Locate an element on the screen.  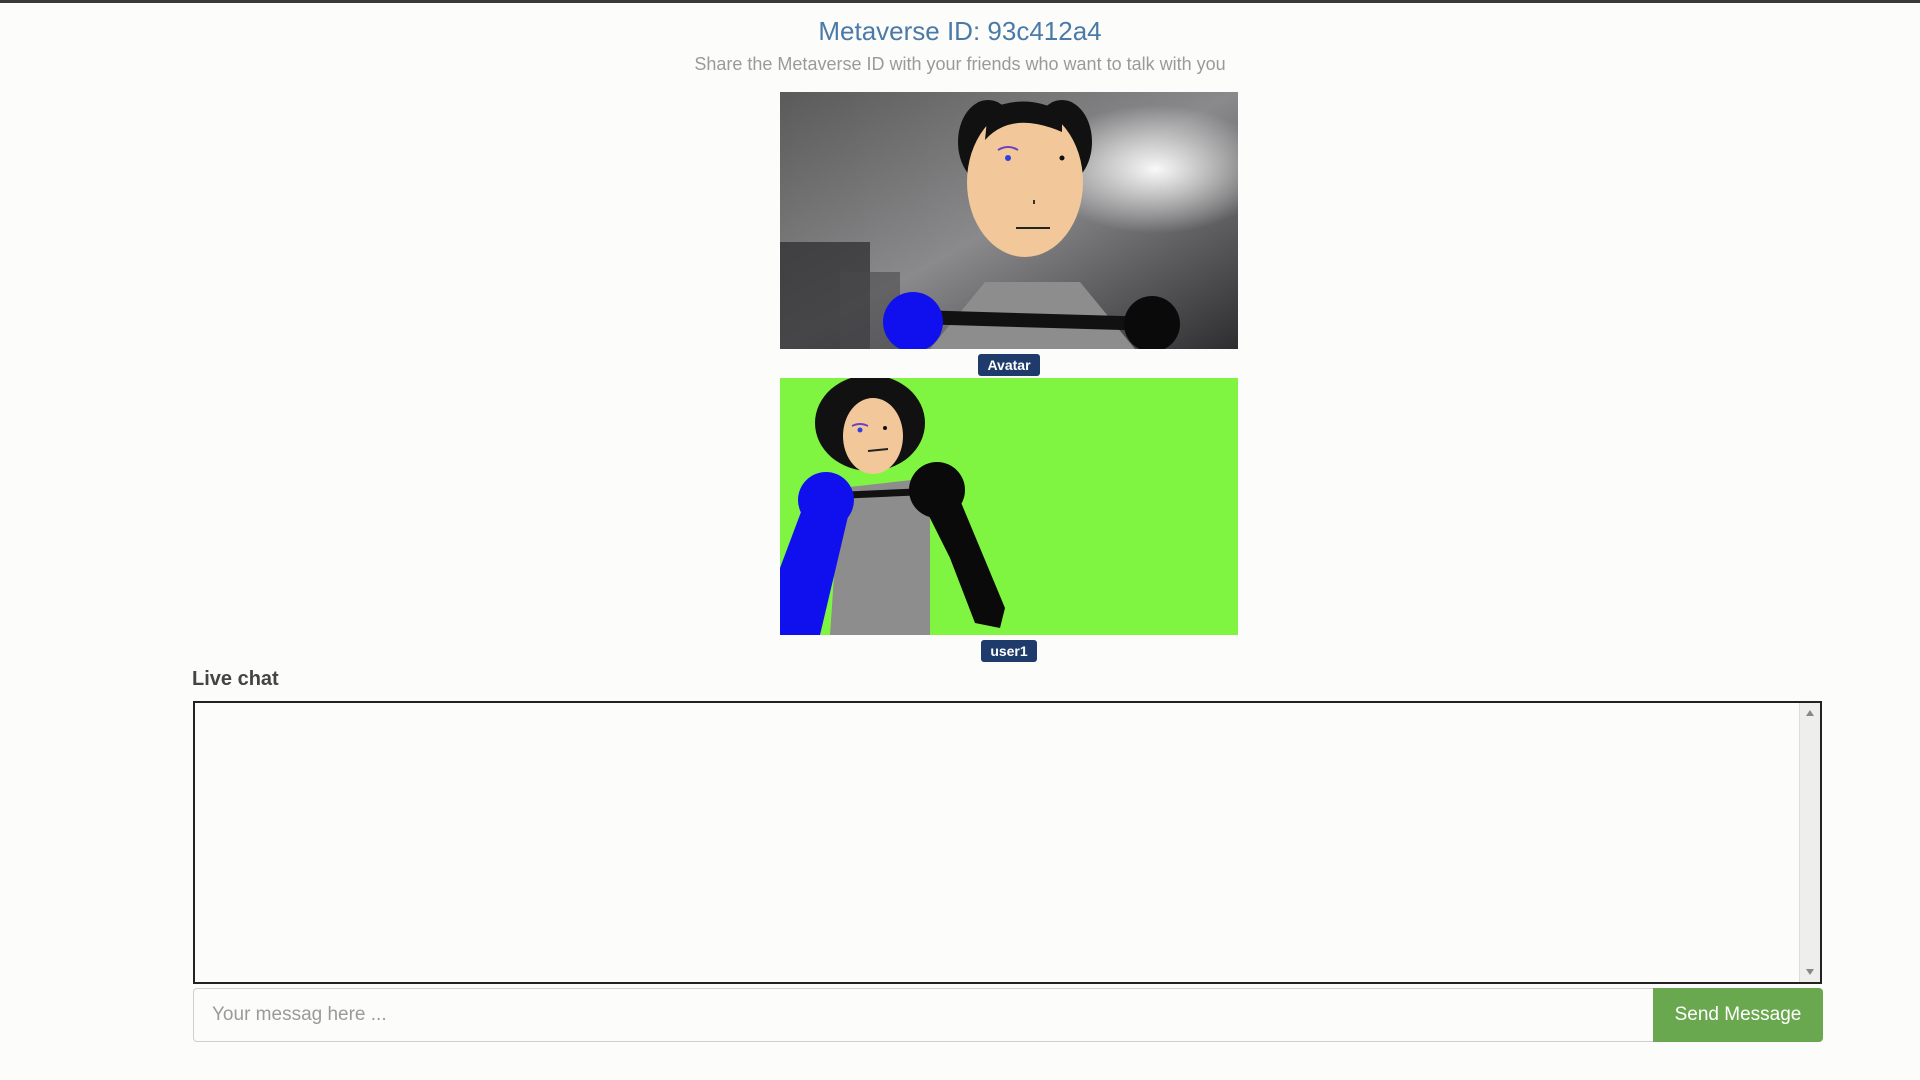
chat-scrollbar is located at coordinates (1809, 842).